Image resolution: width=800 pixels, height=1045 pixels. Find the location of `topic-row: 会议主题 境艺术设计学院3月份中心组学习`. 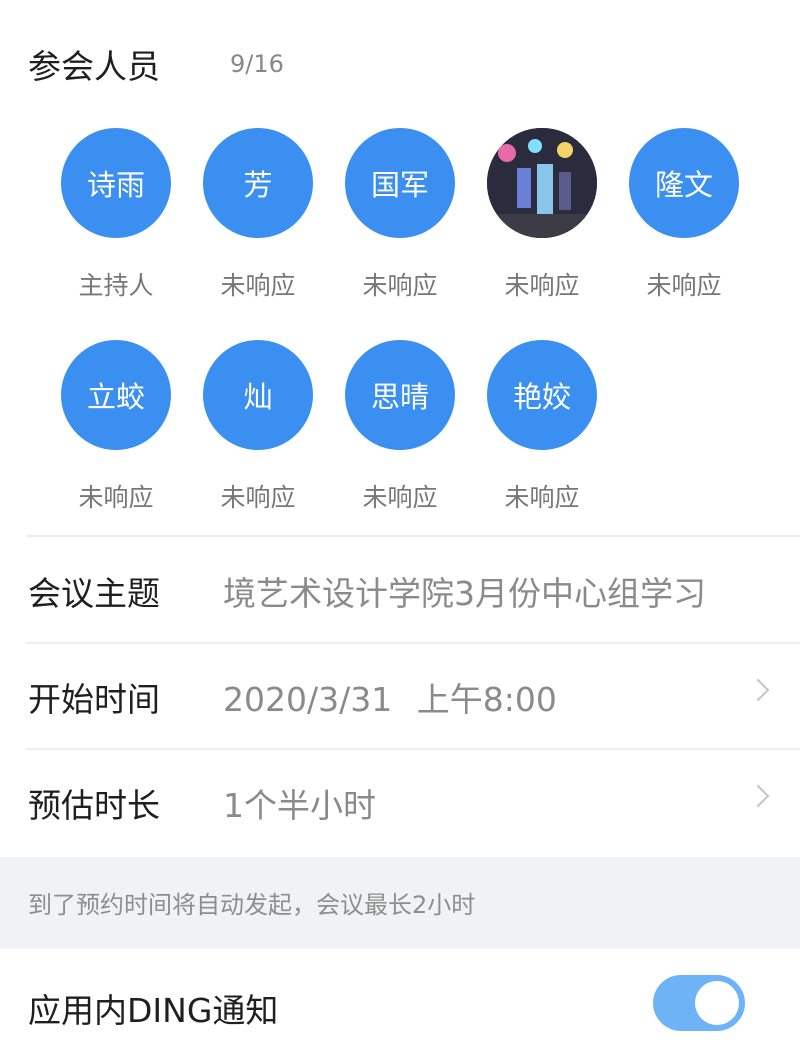

topic-row: 会议主题 境艺术设计学院3月份中心组学习 is located at coordinates (400, 591).